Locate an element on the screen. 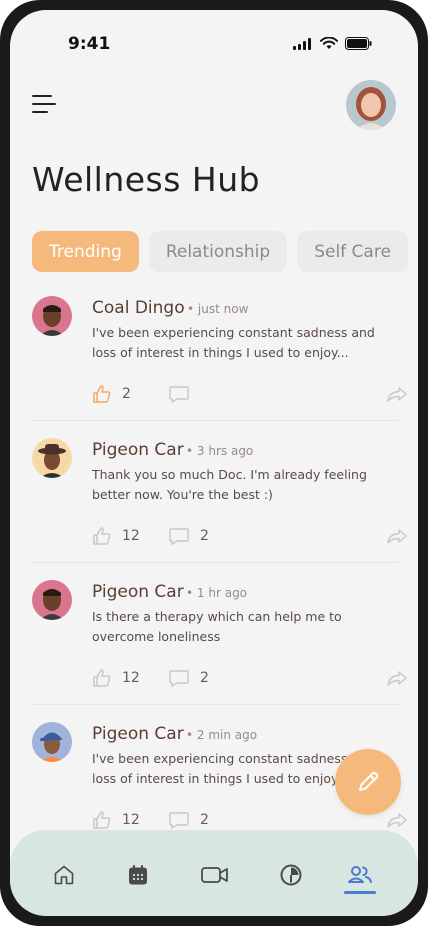  nav-community is located at coordinates (360, 875).